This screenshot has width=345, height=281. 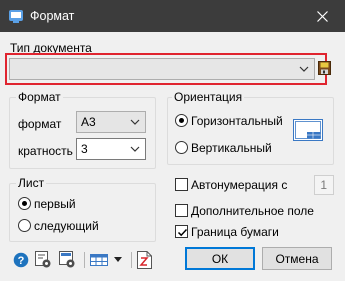 I want to click on extra-field-checkbox, so click(x=181, y=210).